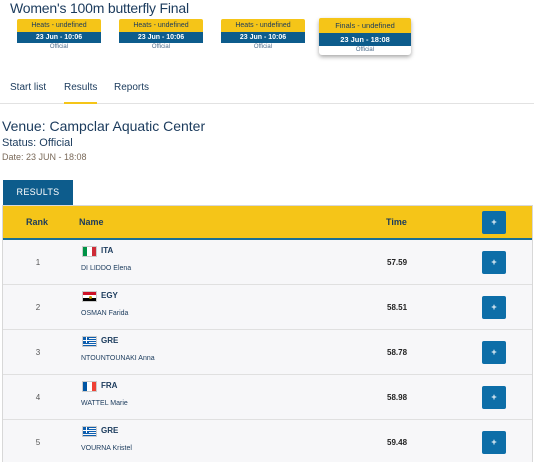 The height and width of the screenshot is (462, 534). Describe the element at coordinates (106, 448) in the screenshot. I see `athlete-name: VOURNA Kristel` at that location.